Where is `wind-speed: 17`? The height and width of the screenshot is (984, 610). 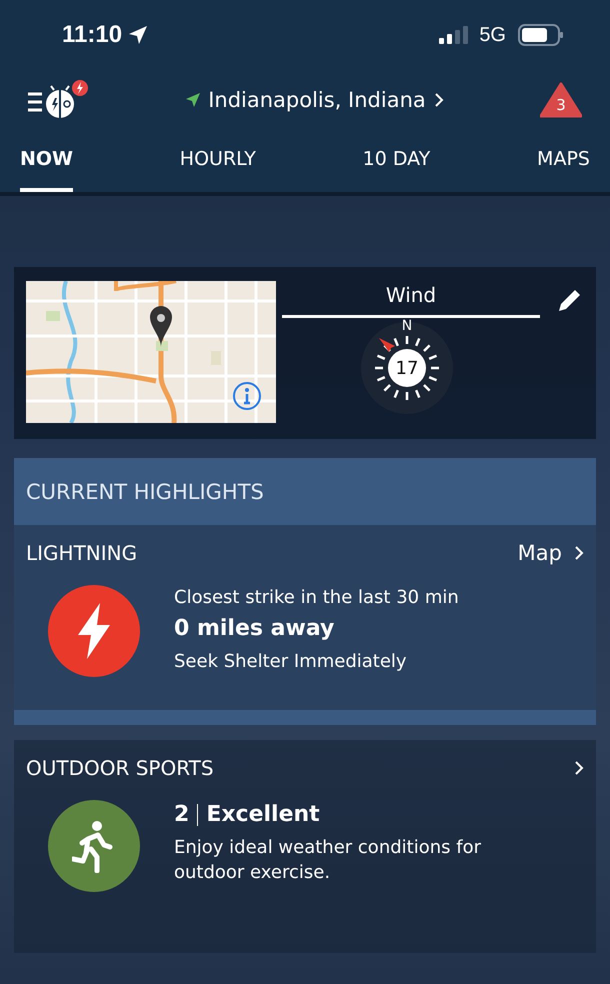 wind-speed: 17 is located at coordinates (407, 368).